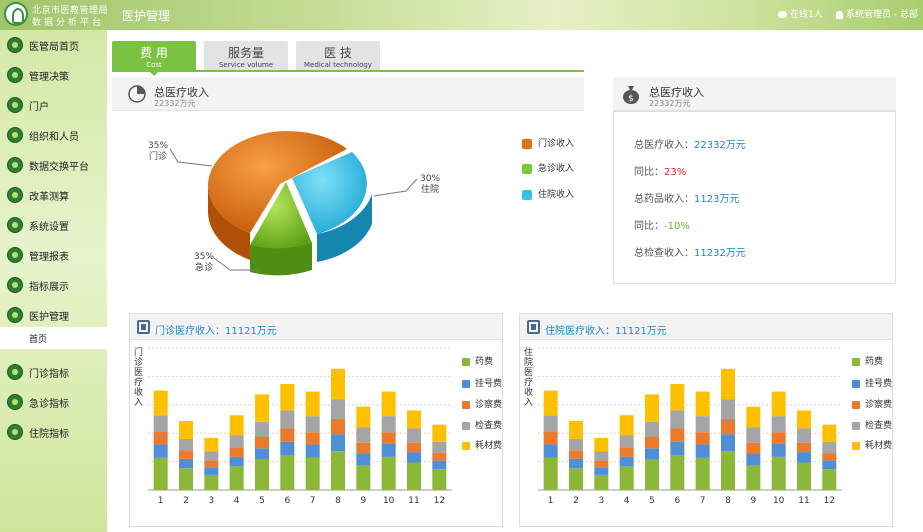  I want to click on sidebar-item-org: 组织和人员, so click(53, 135).